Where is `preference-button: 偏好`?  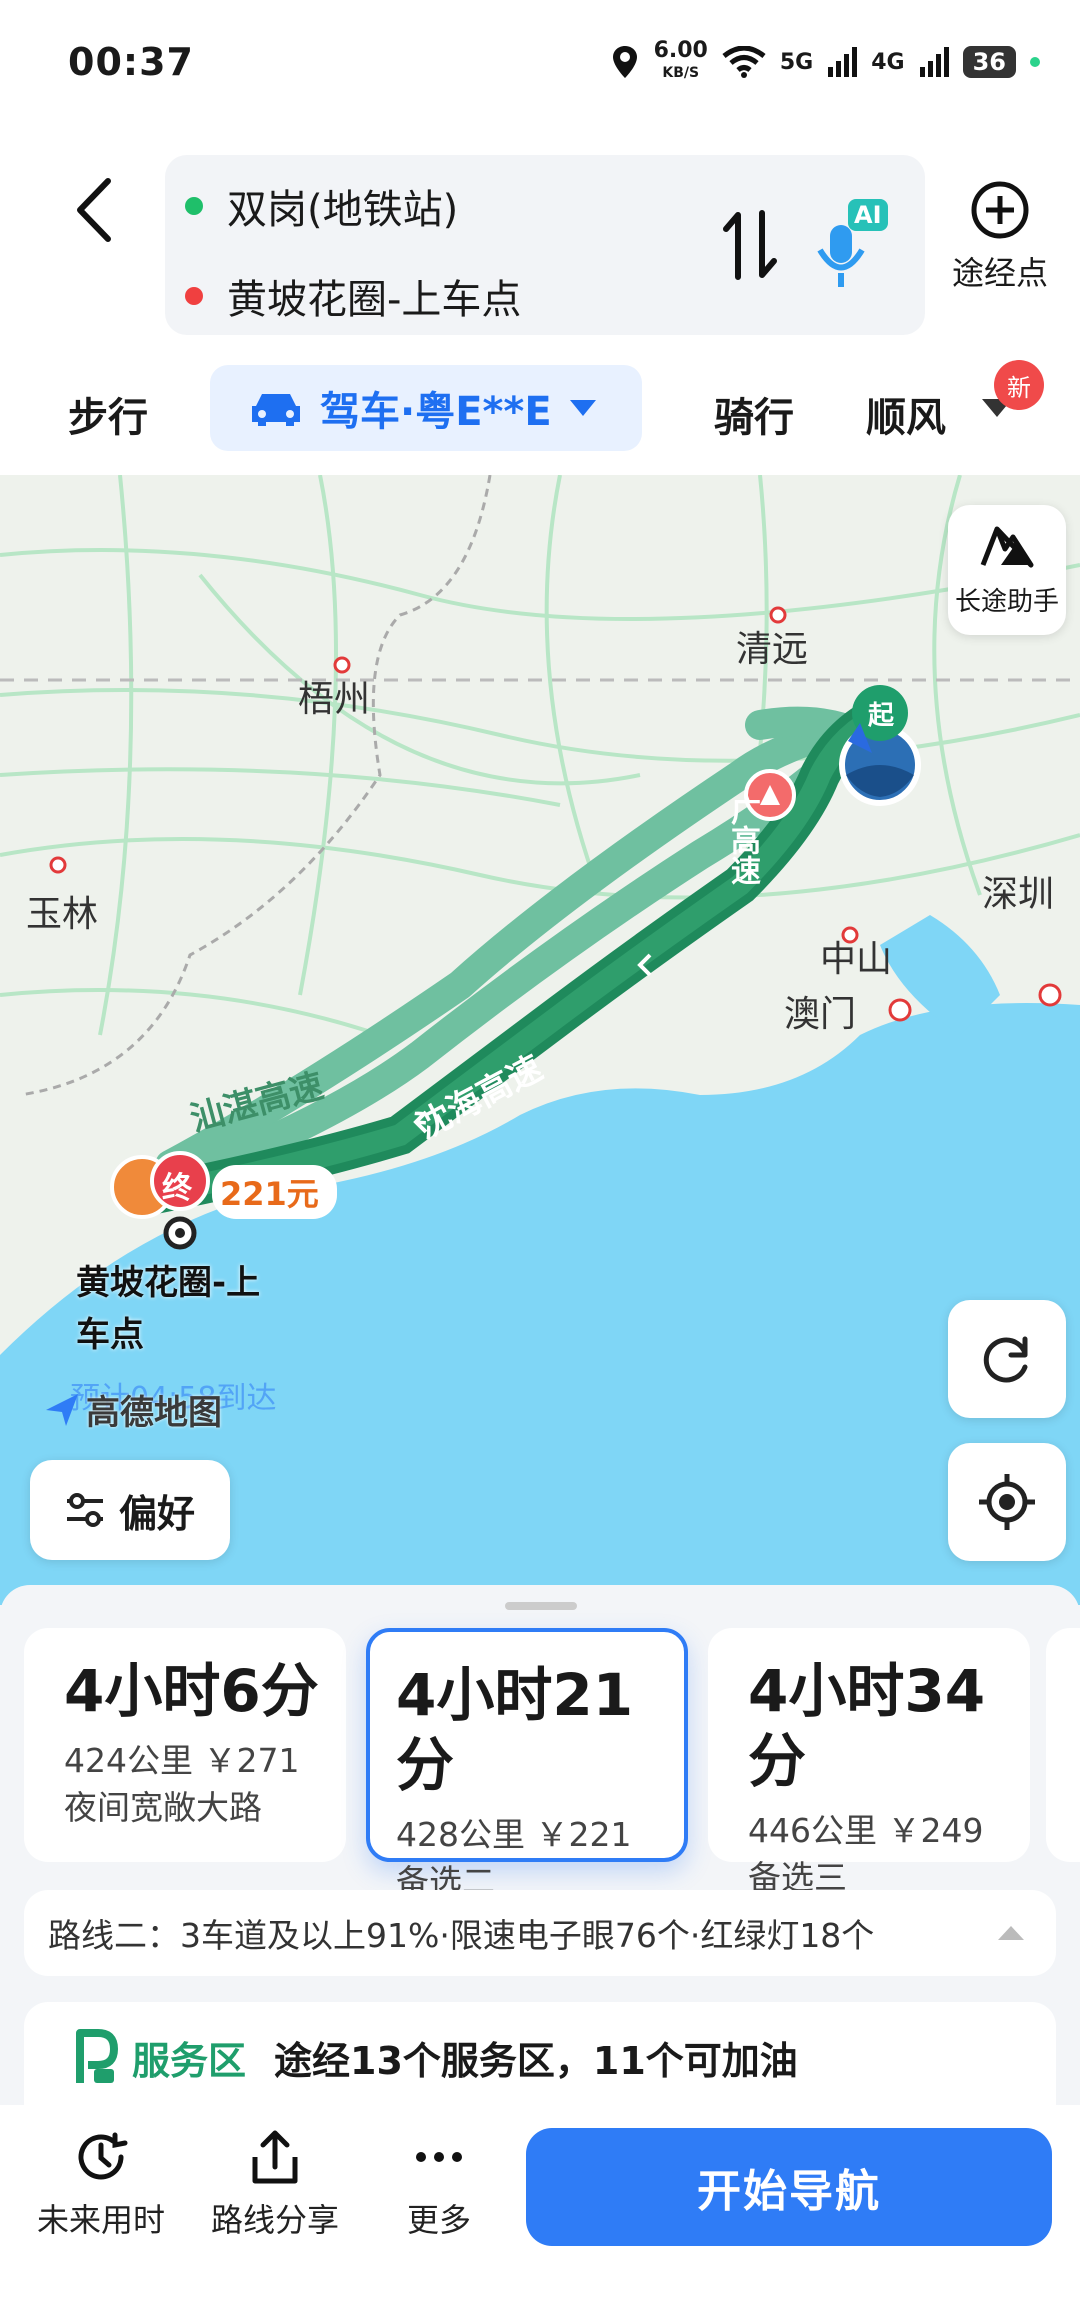 preference-button: 偏好 is located at coordinates (130, 1510).